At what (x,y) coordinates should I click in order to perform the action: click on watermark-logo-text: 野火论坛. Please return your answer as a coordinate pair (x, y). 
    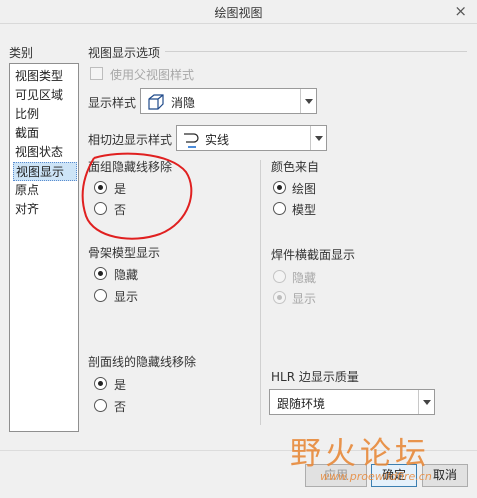
    Looking at the image, I should click on (360, 454).